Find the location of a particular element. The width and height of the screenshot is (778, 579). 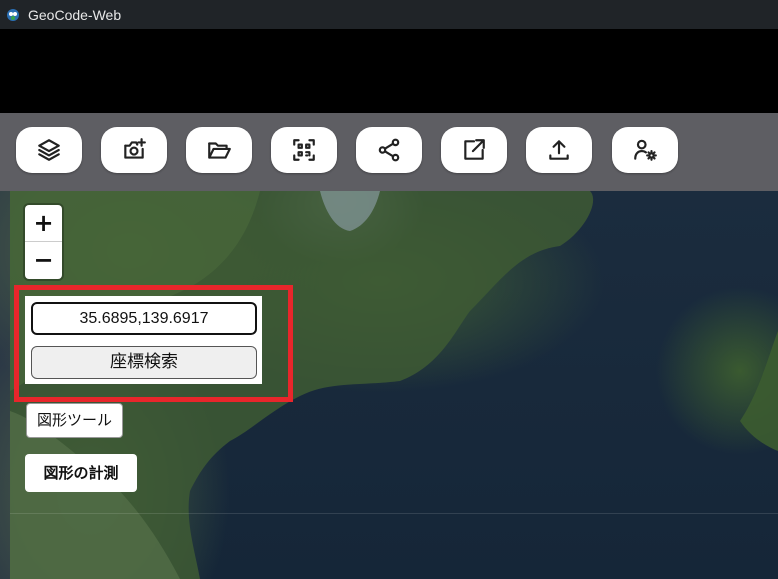

main-toolbar is located at coordinates (389, 152).